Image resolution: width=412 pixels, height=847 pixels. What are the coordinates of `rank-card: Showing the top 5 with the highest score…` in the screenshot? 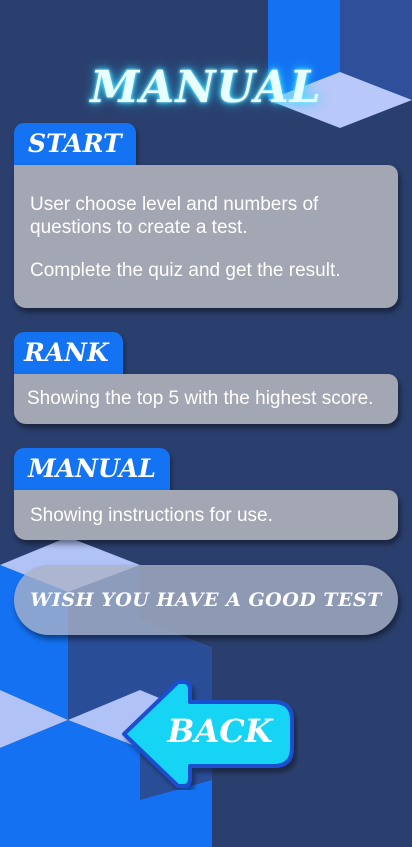 It's located at (206, 399).